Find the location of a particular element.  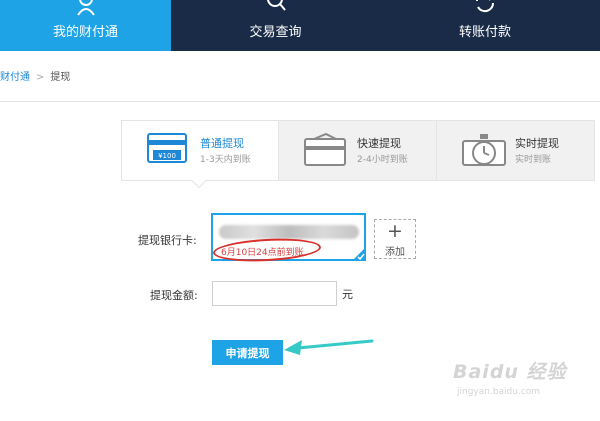

add-card-button: + 添加 is located at coordinates (395, 239).